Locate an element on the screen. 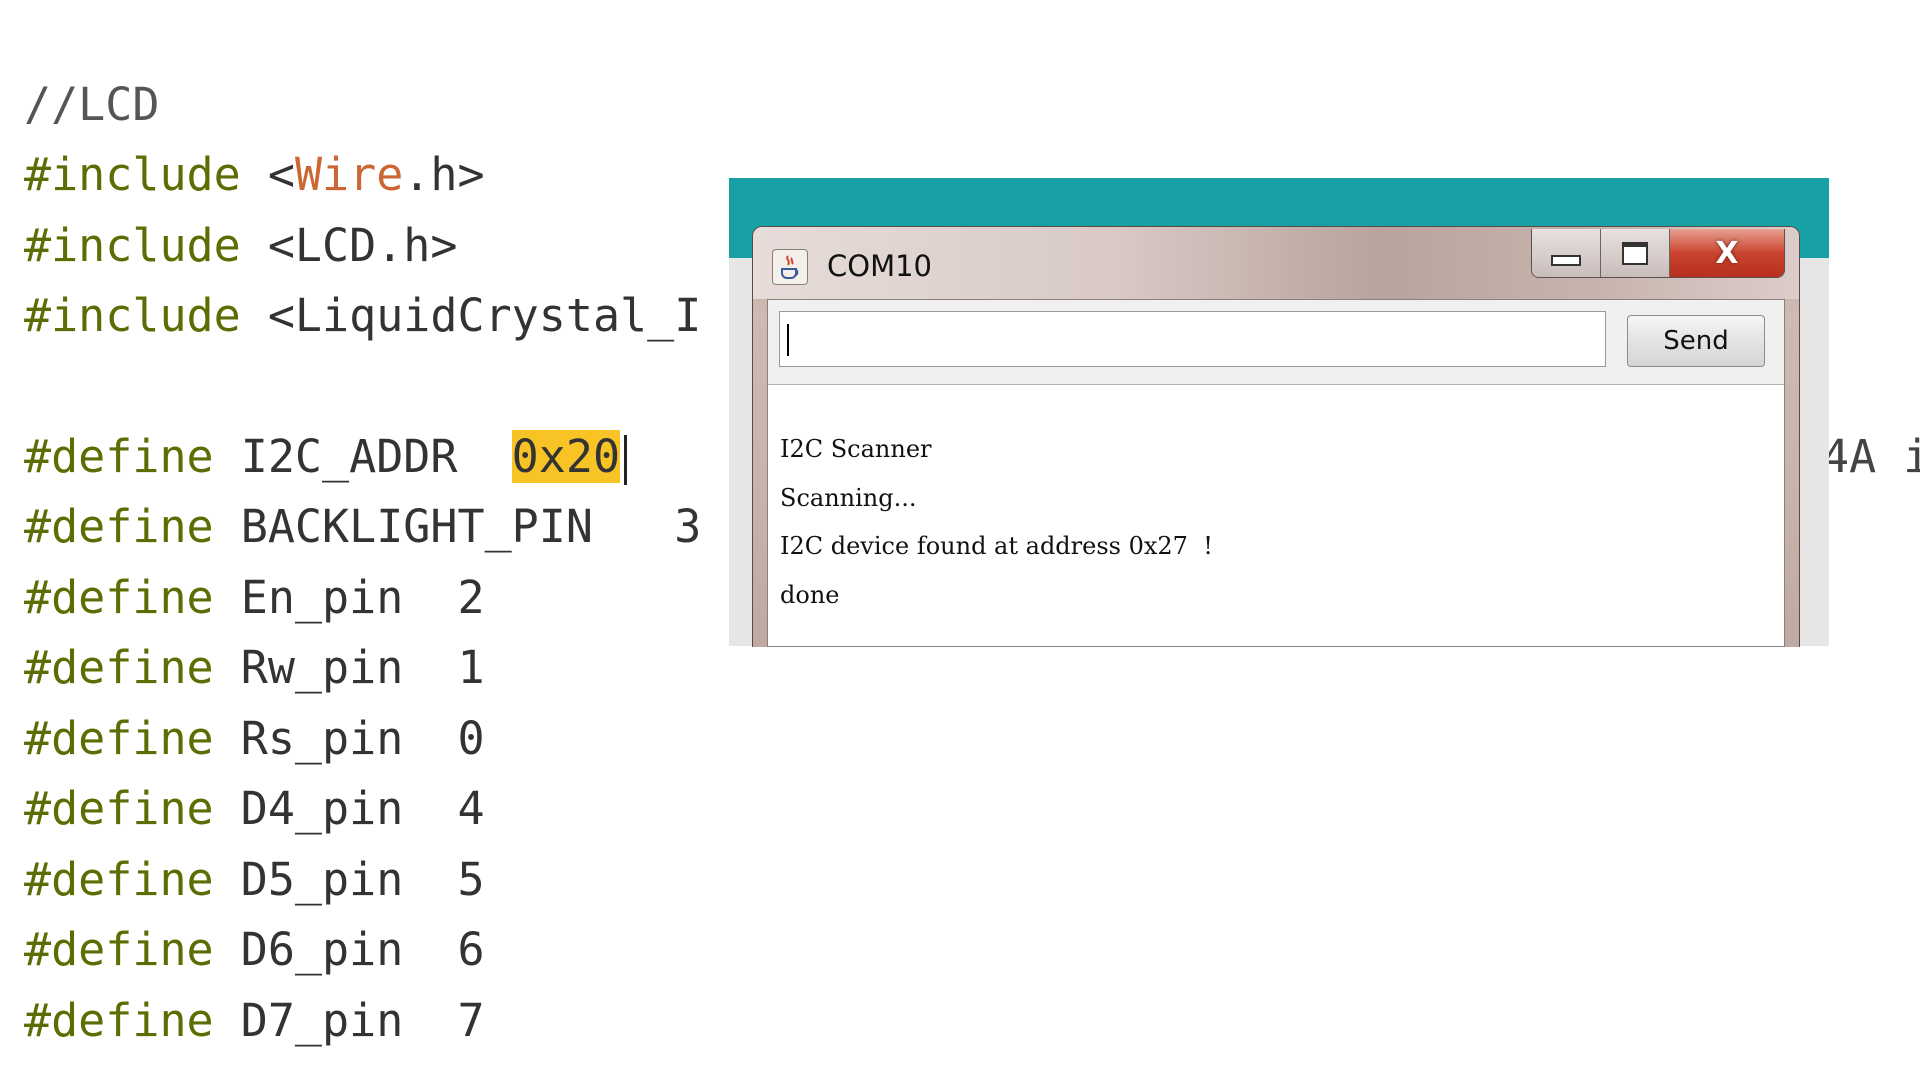 The width and height of the screenshot is (1920, 1080). selected-text: 0x20 is located at coordinates (566, 456).